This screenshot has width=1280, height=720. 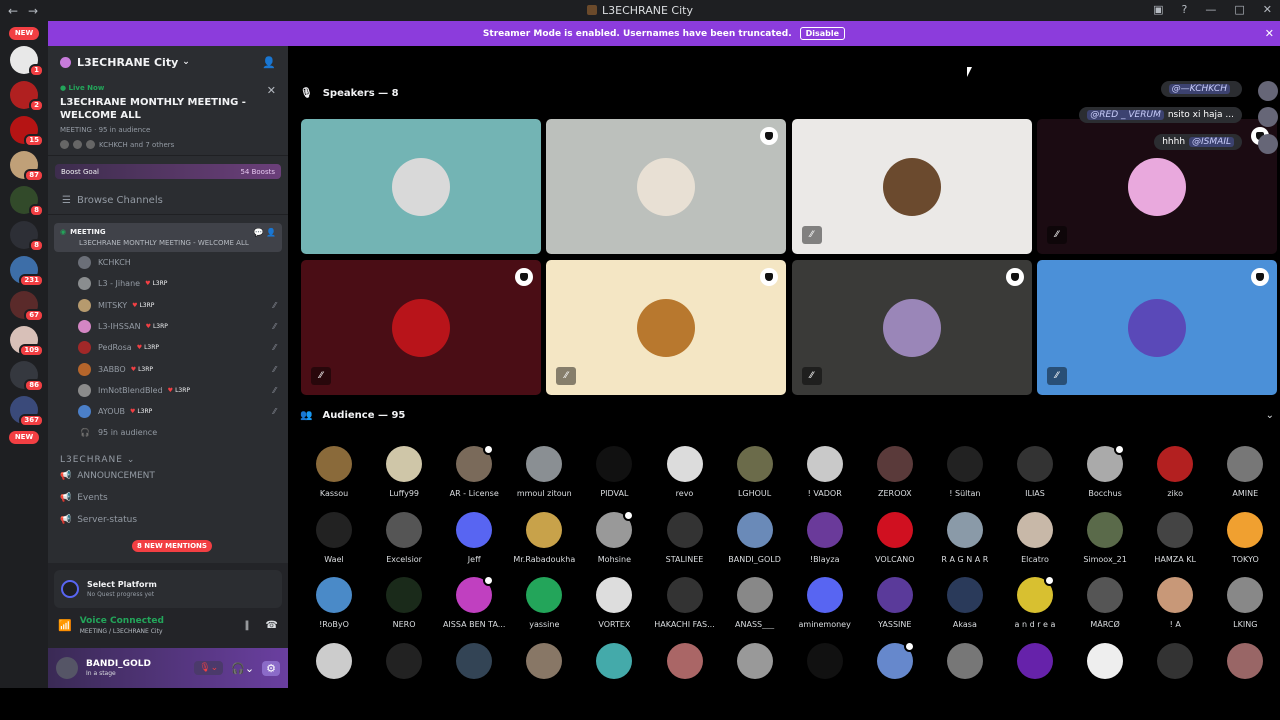 I want to click on audience-member: Kassou, so click(x=334, y=472).